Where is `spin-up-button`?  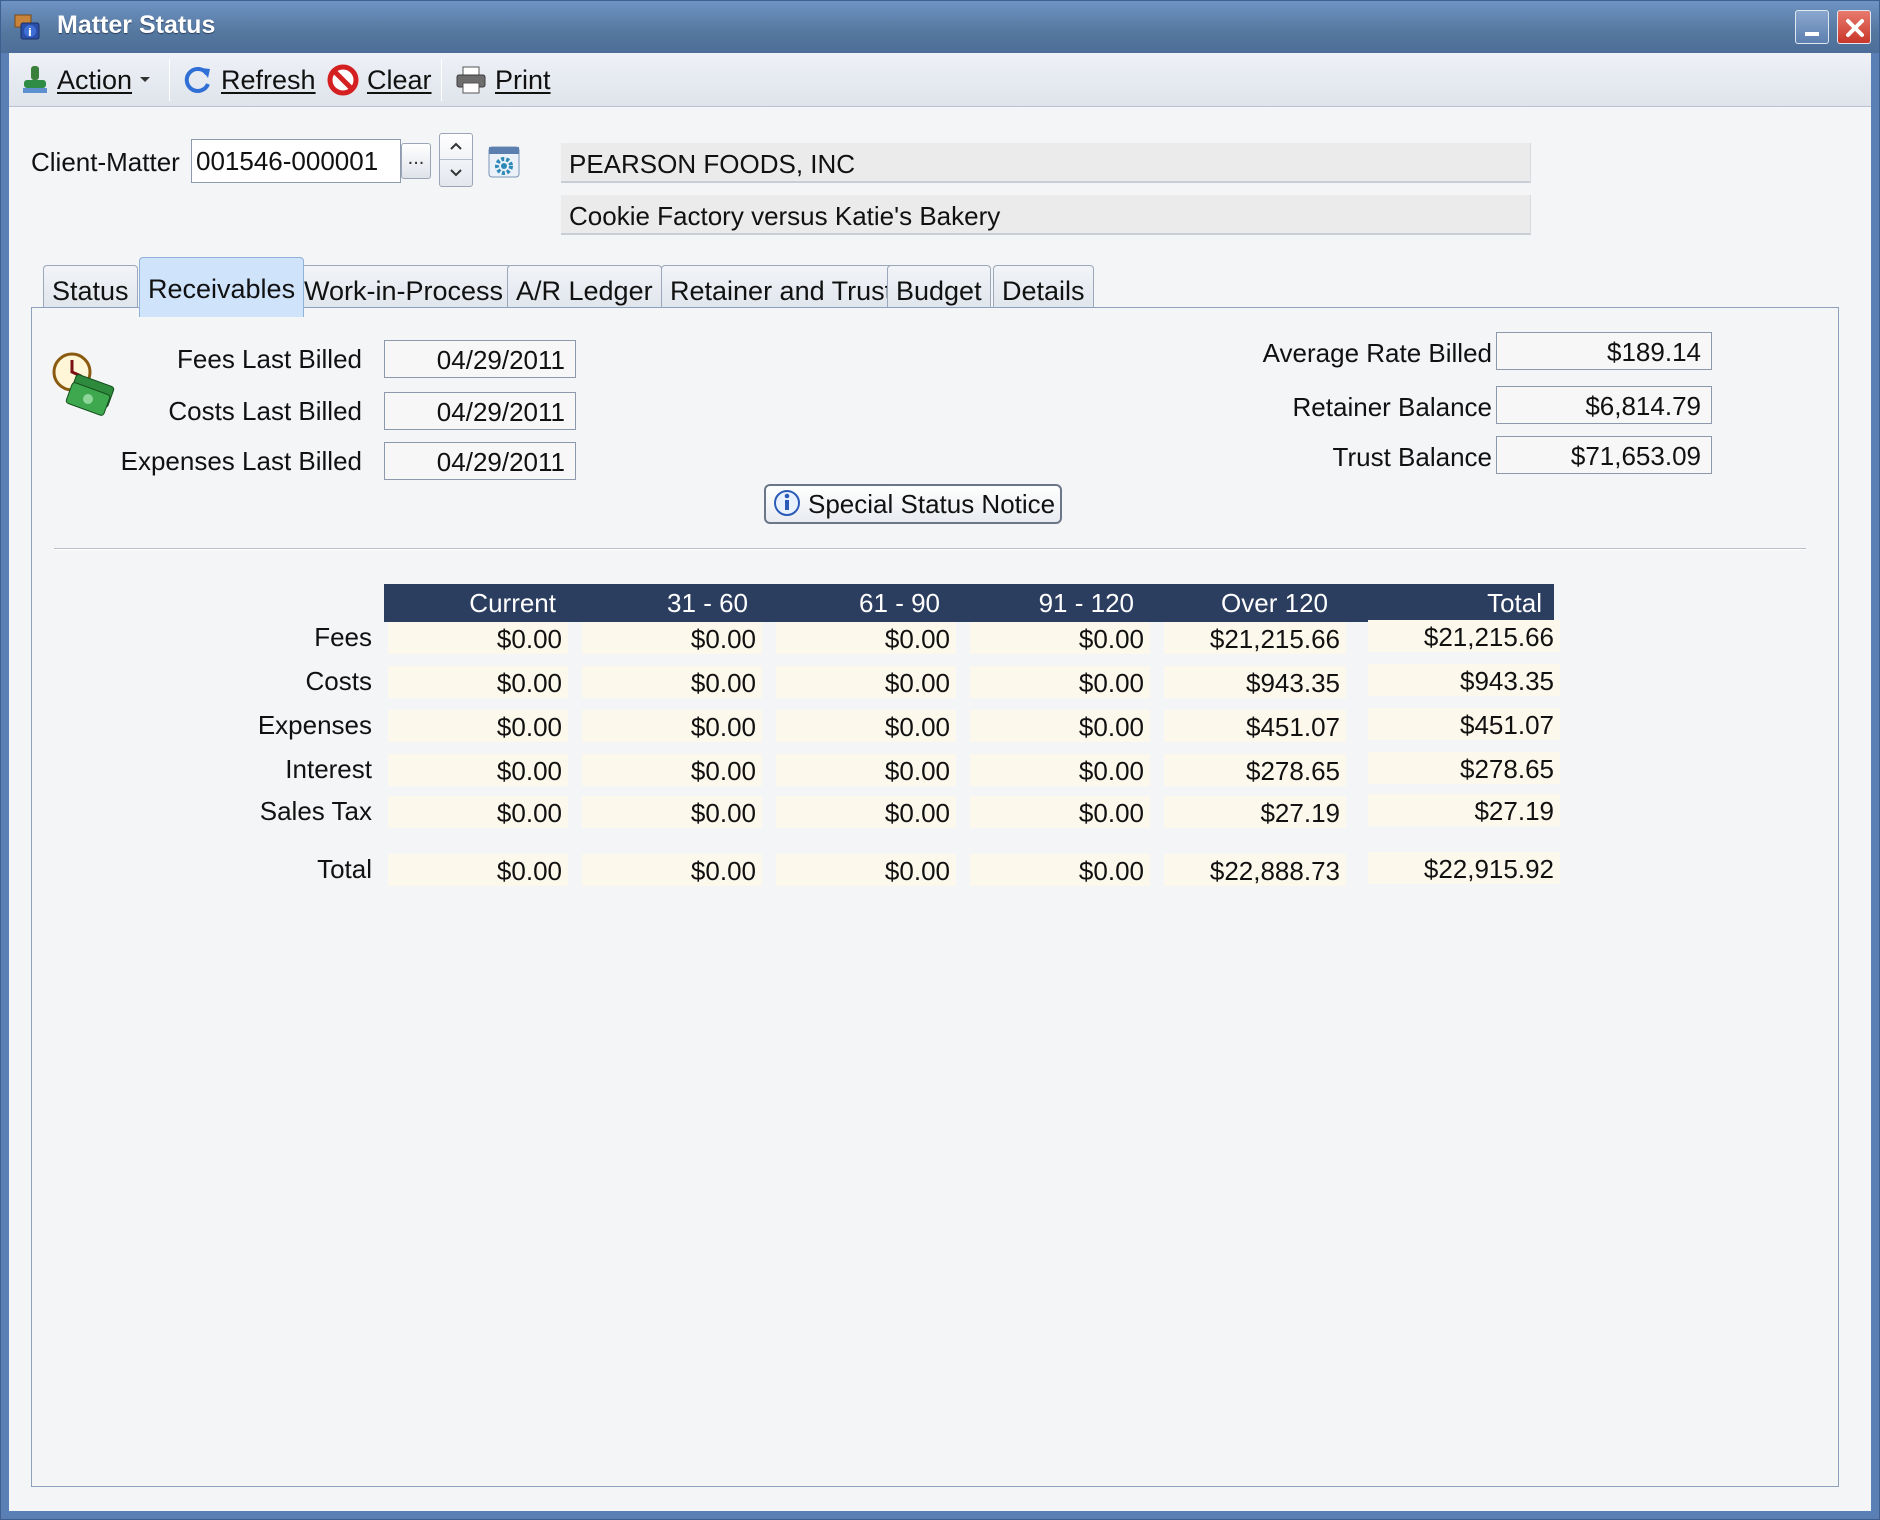 spin-up-button is located at coordinates (456, 147).